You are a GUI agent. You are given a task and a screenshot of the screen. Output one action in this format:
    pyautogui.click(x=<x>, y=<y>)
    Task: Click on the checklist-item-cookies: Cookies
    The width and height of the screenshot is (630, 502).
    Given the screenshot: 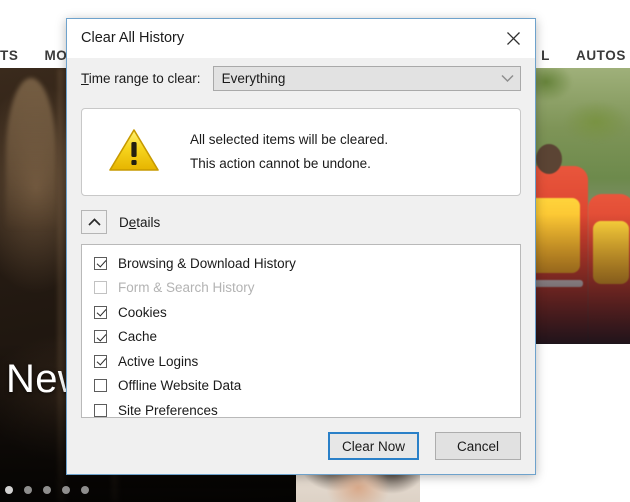 What is the action you would take?
    pyautogui.click(x=307, y=312)
    